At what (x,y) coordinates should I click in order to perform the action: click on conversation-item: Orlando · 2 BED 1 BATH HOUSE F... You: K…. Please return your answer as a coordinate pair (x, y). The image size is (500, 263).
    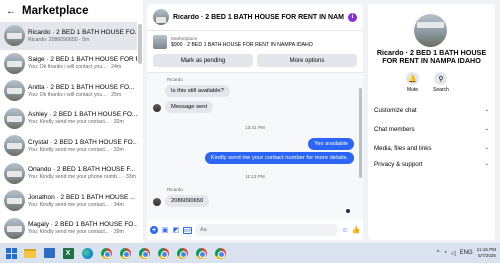
    Looking at the image, I should click on (68, 174).